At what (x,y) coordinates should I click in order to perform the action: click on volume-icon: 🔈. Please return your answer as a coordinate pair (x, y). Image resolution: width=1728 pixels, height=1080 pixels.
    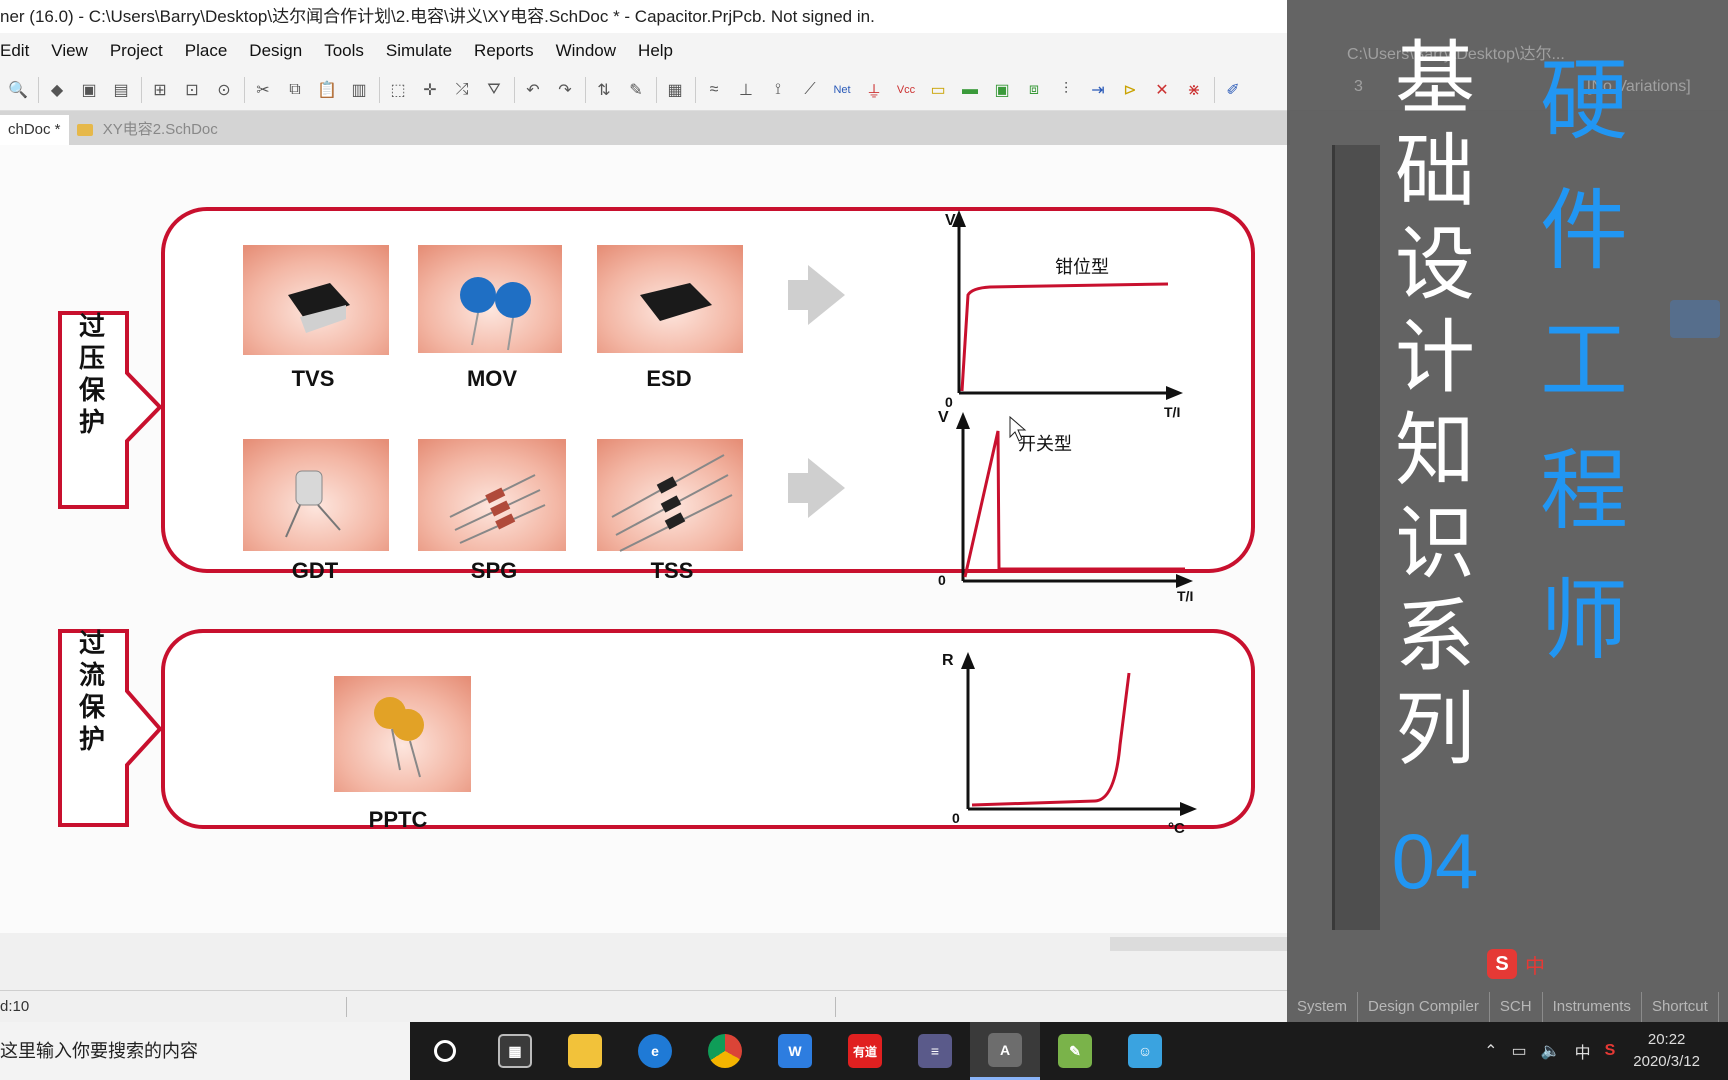
    Looking at the image, I should click on (1551, 1051).